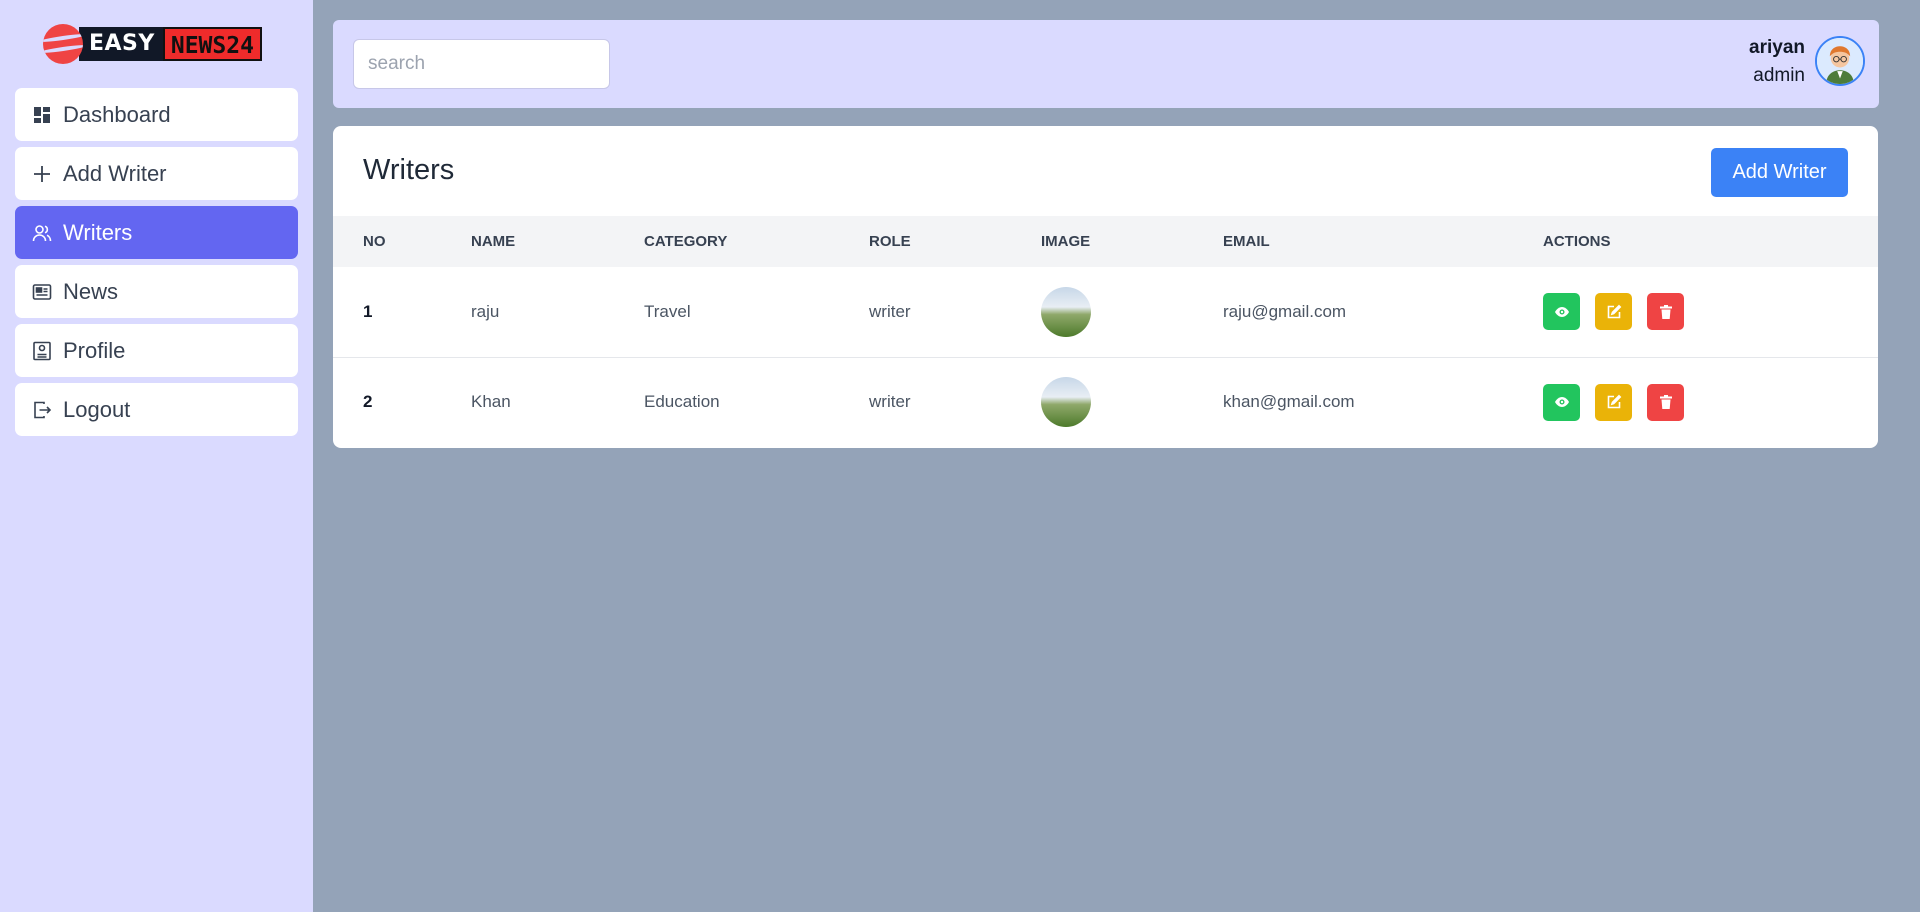 The image size is (1920, 912). I want to click on top-header: ariyan admin, so click(1106, 64).